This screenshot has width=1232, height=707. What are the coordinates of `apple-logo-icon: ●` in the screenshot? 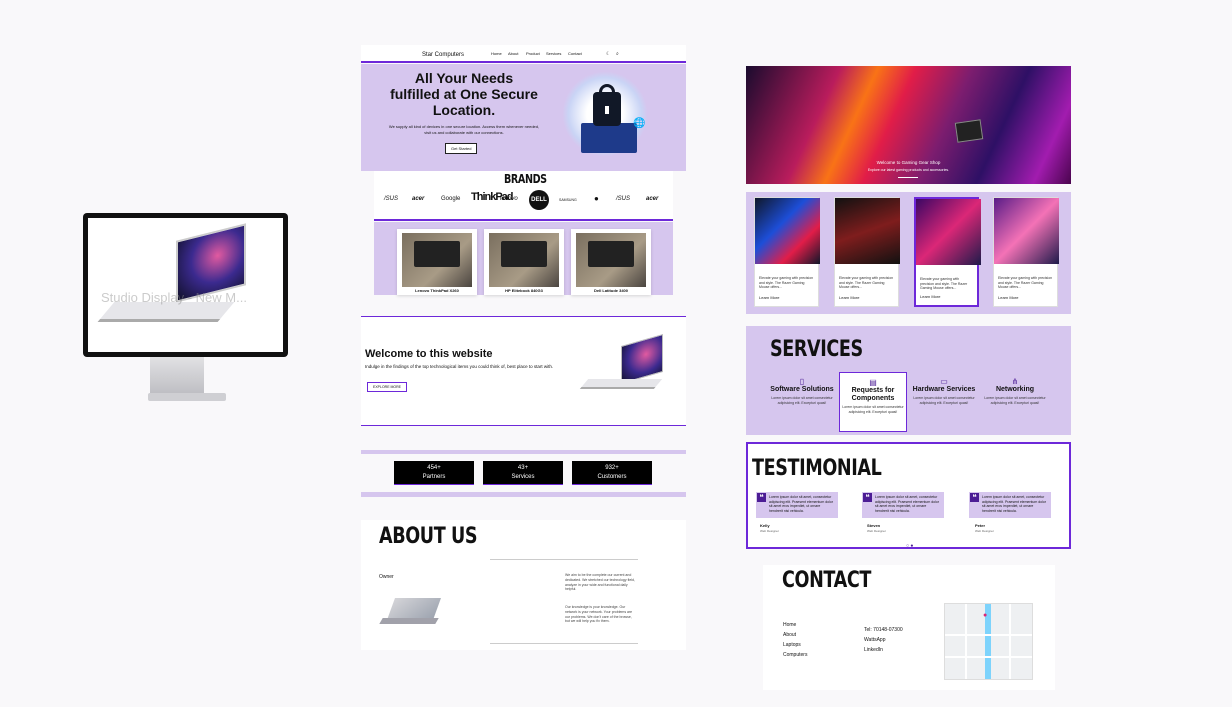 It's located at (596, 198).